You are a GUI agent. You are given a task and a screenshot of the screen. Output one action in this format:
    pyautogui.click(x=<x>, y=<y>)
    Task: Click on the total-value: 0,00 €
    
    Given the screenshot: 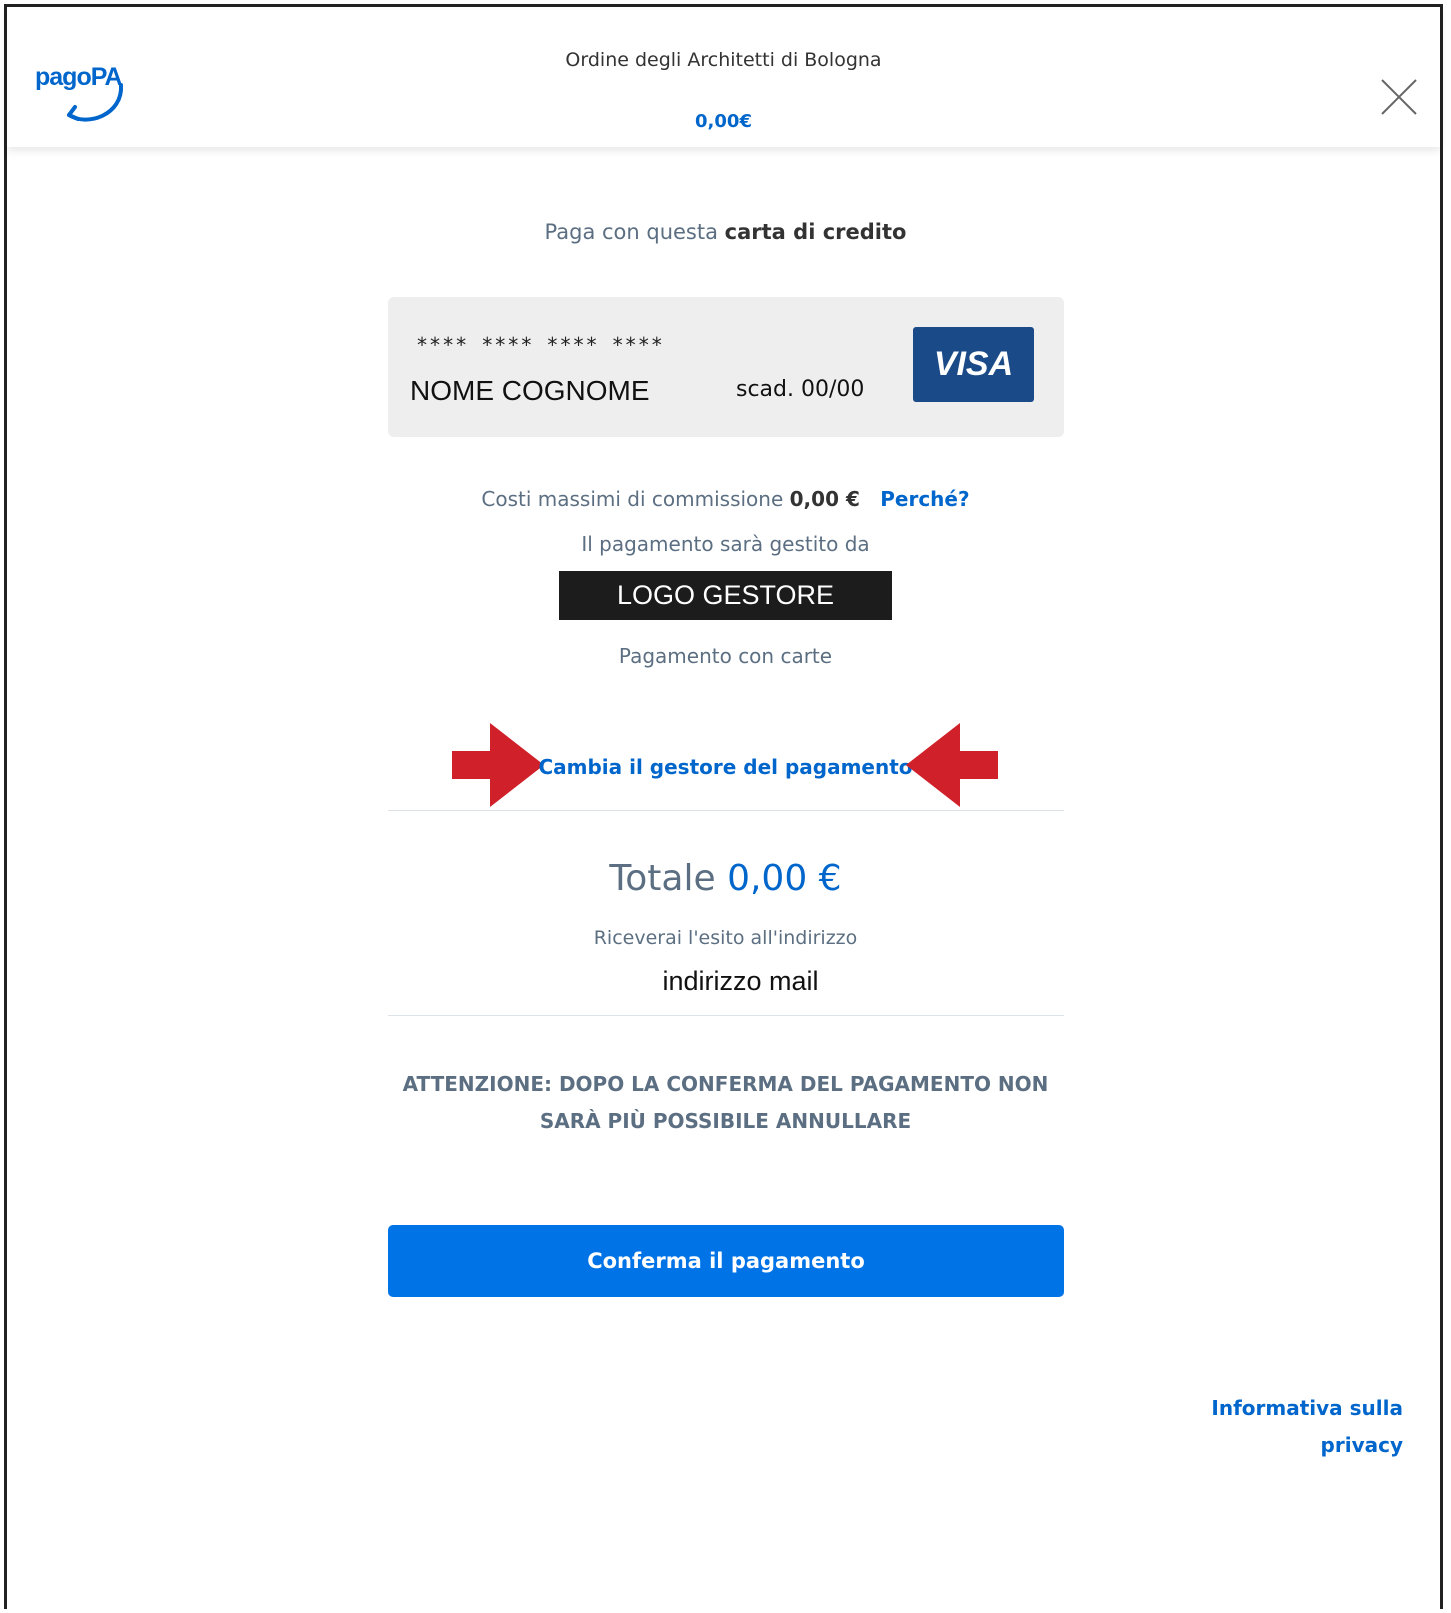 What is the action you would take?
    pyautogui.click(x=784, y=878)
    